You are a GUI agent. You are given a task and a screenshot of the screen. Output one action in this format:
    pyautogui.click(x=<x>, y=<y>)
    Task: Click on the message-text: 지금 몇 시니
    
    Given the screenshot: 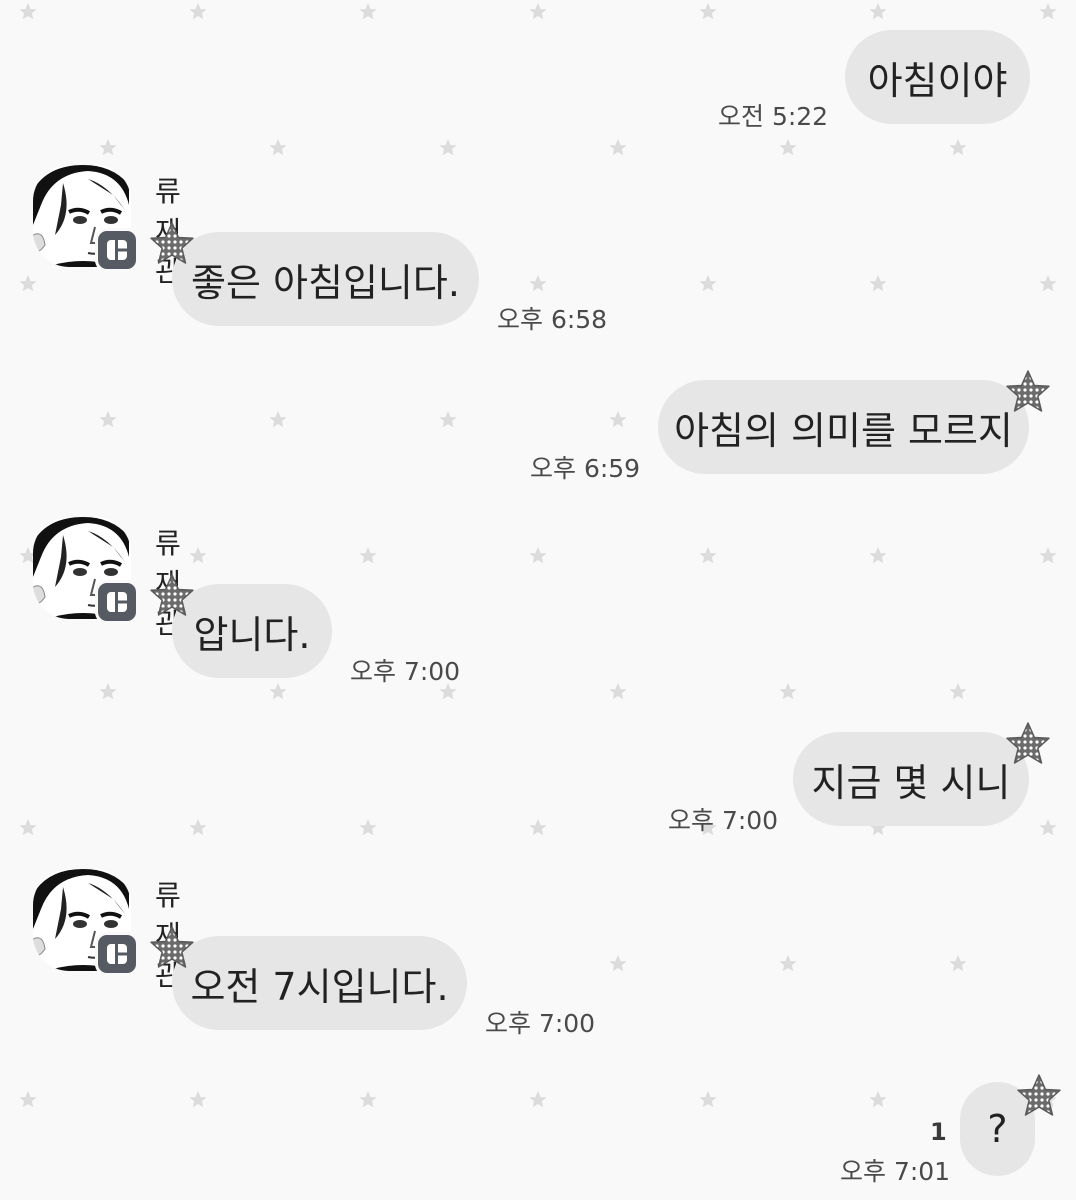 What is the action you would take?
    pyautogui.click(x=911, y=782)
    